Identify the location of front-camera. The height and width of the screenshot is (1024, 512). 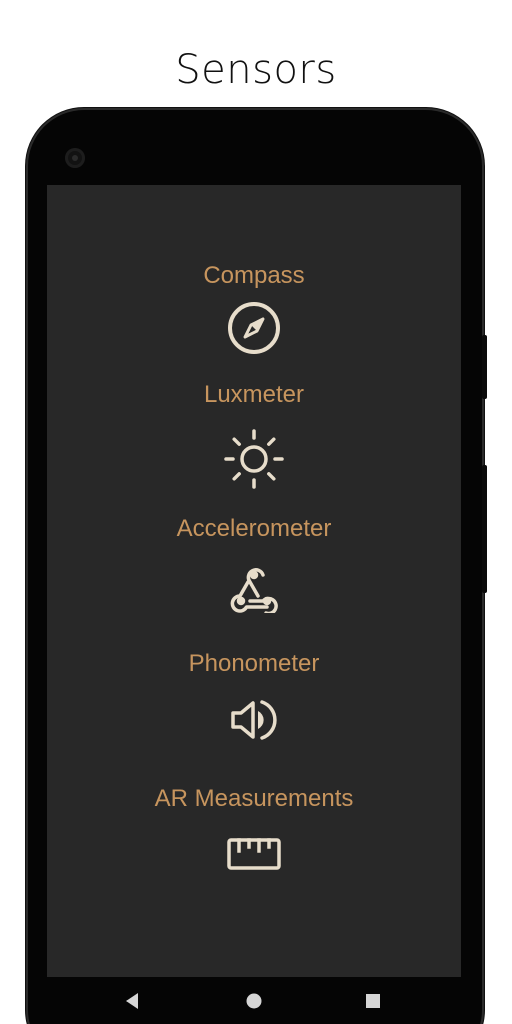
(75, 158).